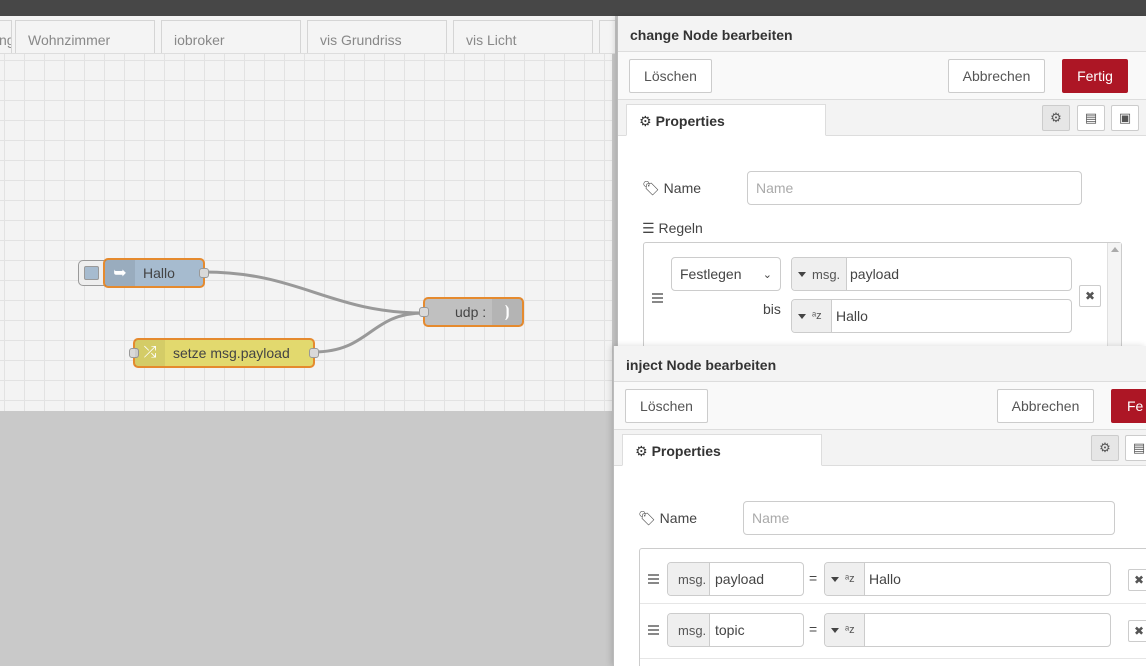 The height and width of the screenshot is (666, 1146). I want to click on prop-key-field: msg. payload, so click(735, 579).